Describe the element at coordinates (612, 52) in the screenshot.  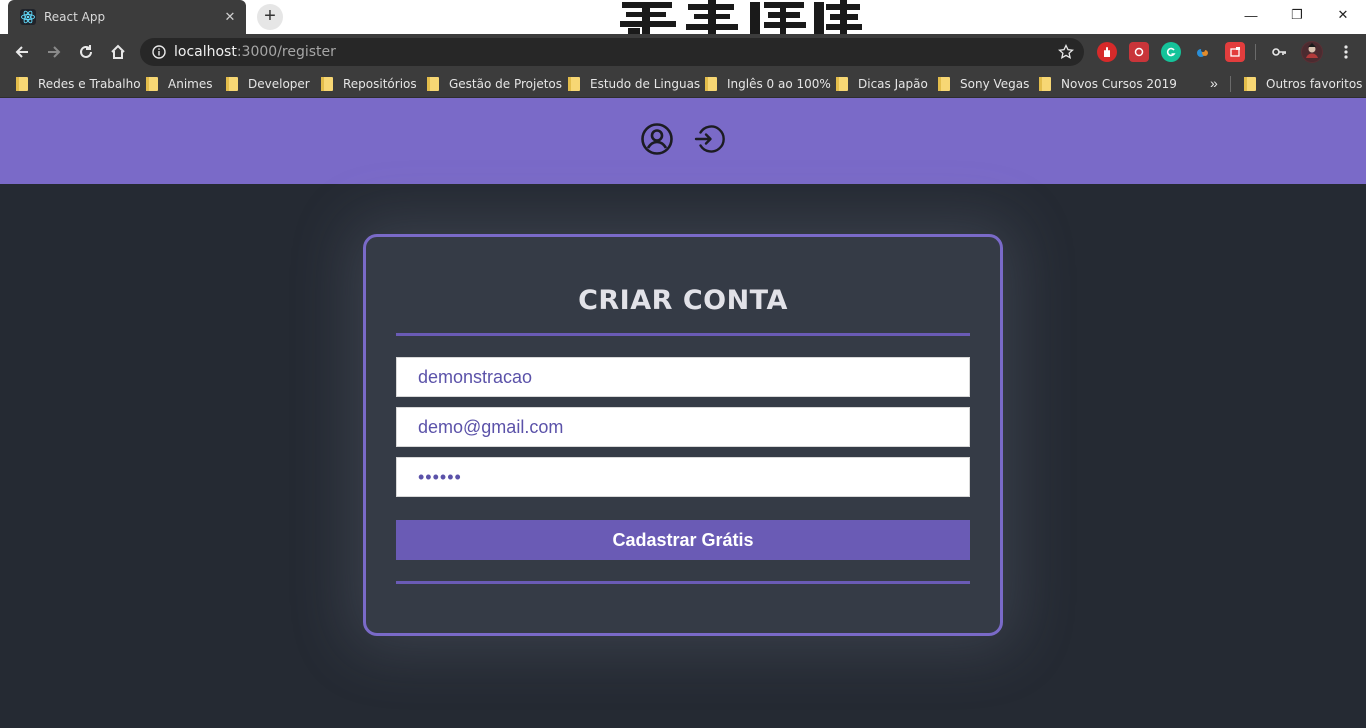
I see `address-bar: localhost:3000/register` at that location.